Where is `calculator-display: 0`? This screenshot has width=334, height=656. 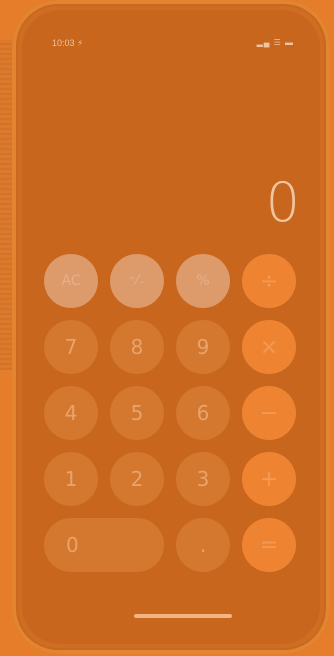 calculator-display: 0 is located at coordinates (282, 202).